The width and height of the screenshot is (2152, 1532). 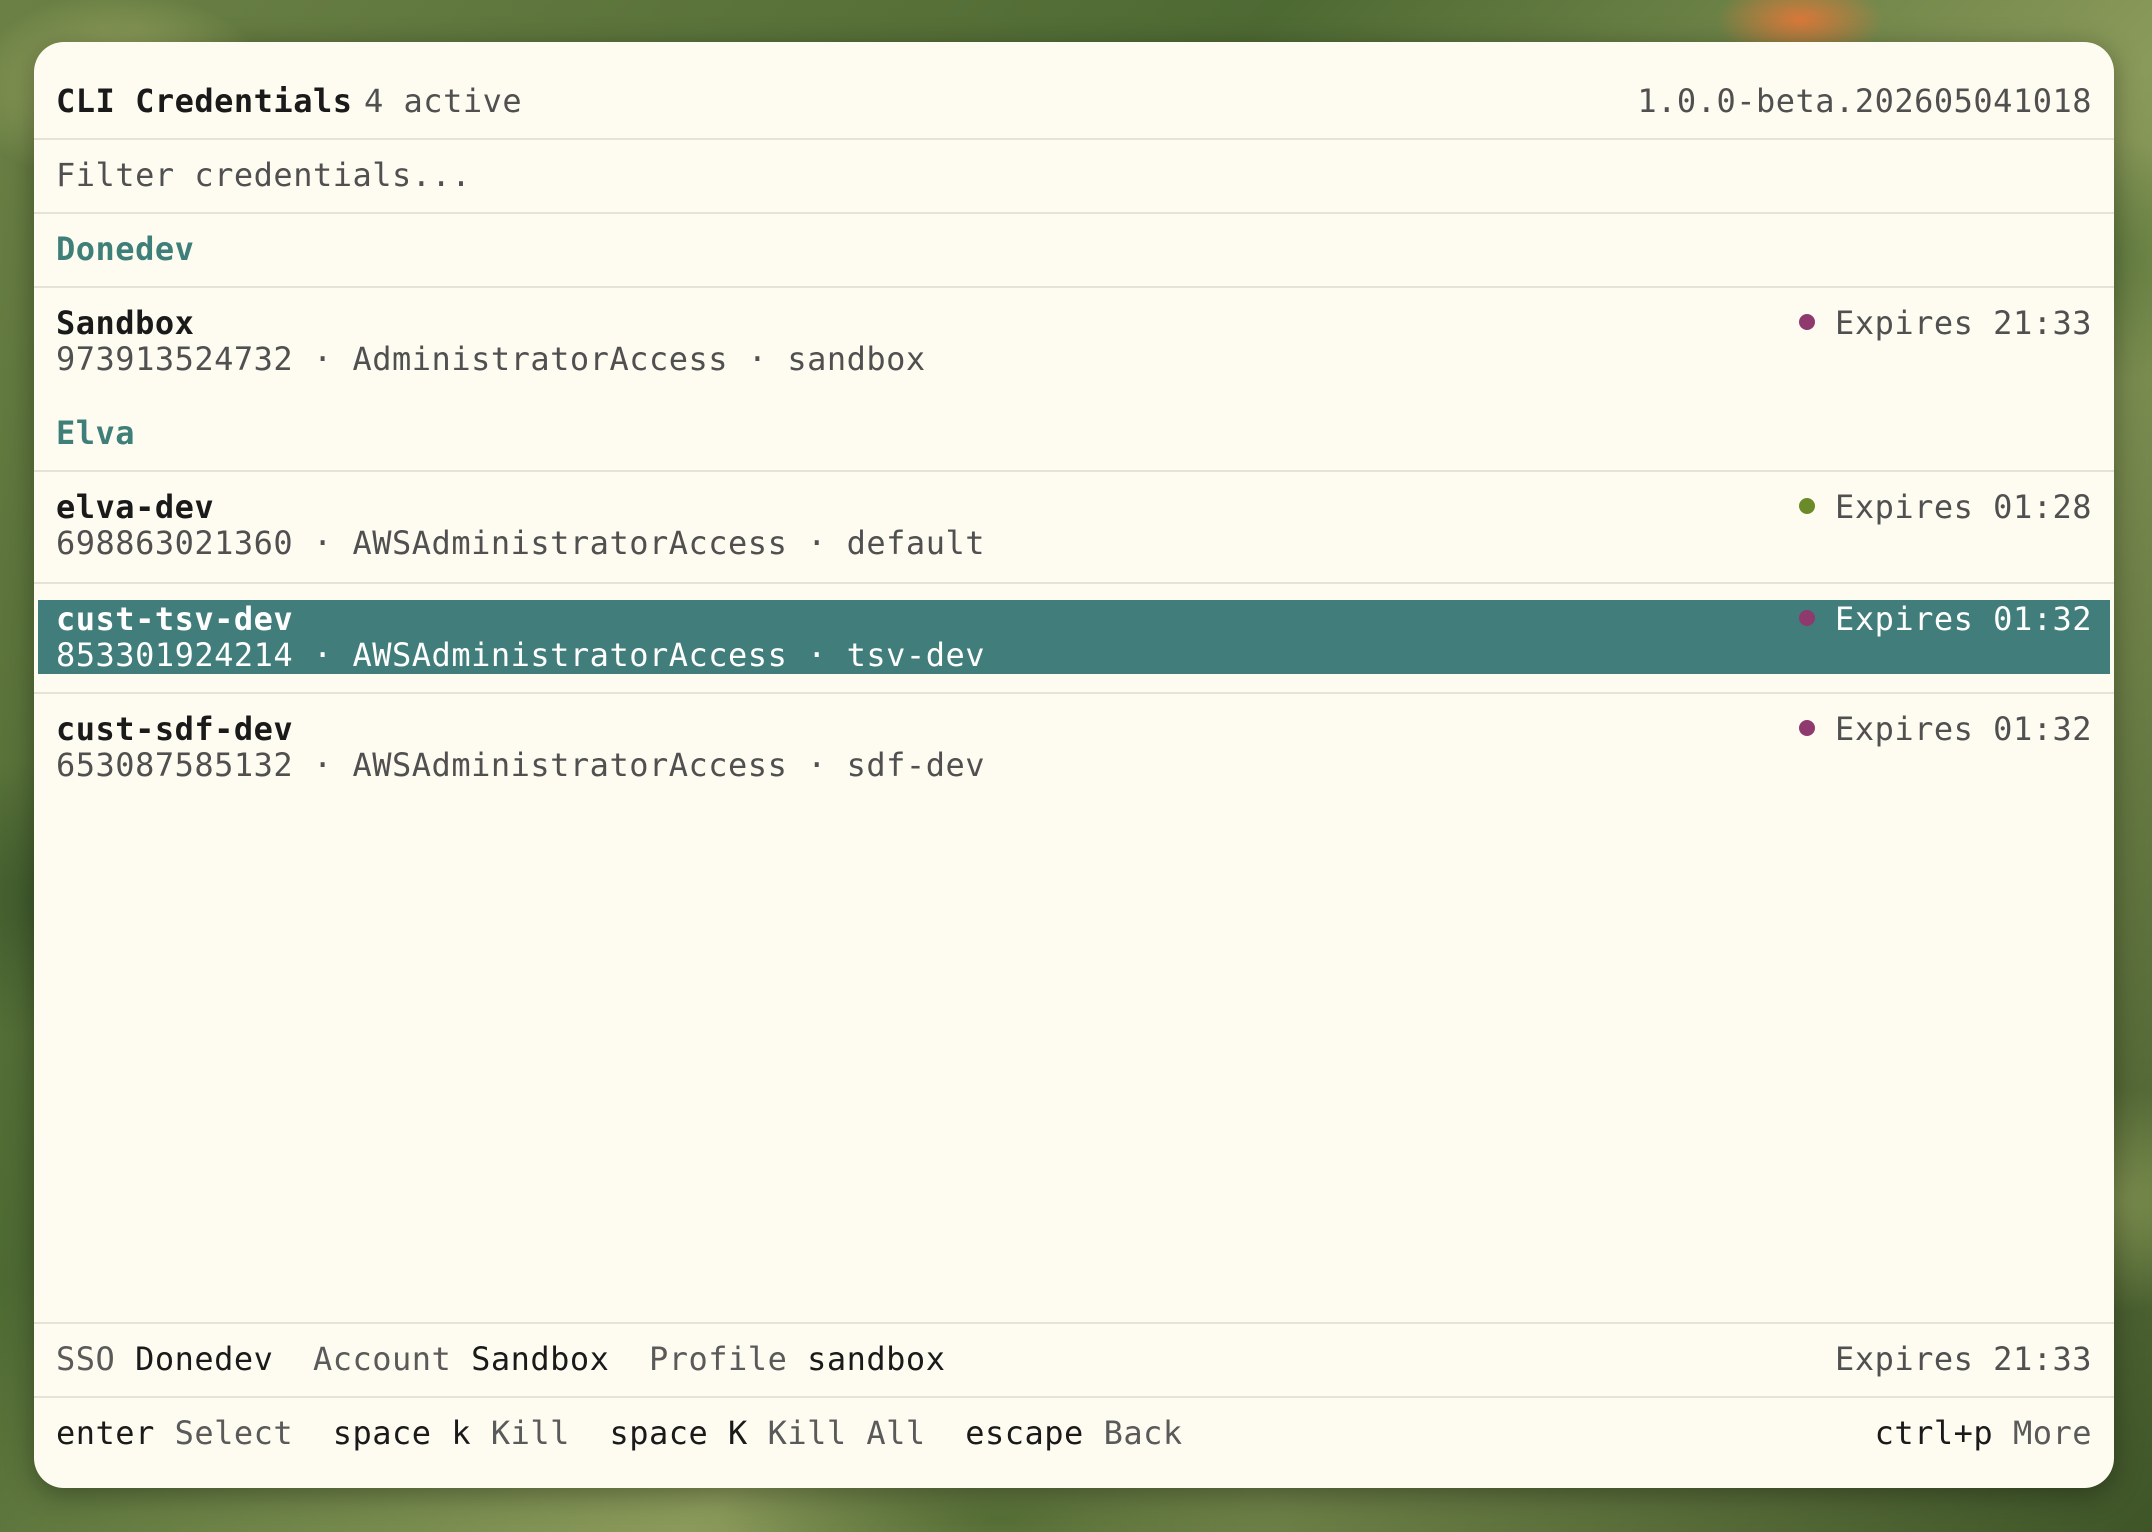 What do you see at coordinates (1945, 323) in the screenshot?
I see `expiry-status: Expires 21:33` at bounding box center [1945, 323].